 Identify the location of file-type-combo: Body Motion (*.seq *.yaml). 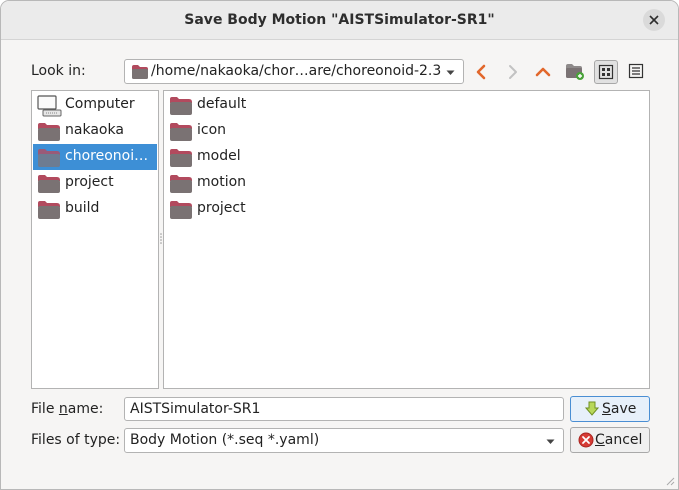
(344, 440).